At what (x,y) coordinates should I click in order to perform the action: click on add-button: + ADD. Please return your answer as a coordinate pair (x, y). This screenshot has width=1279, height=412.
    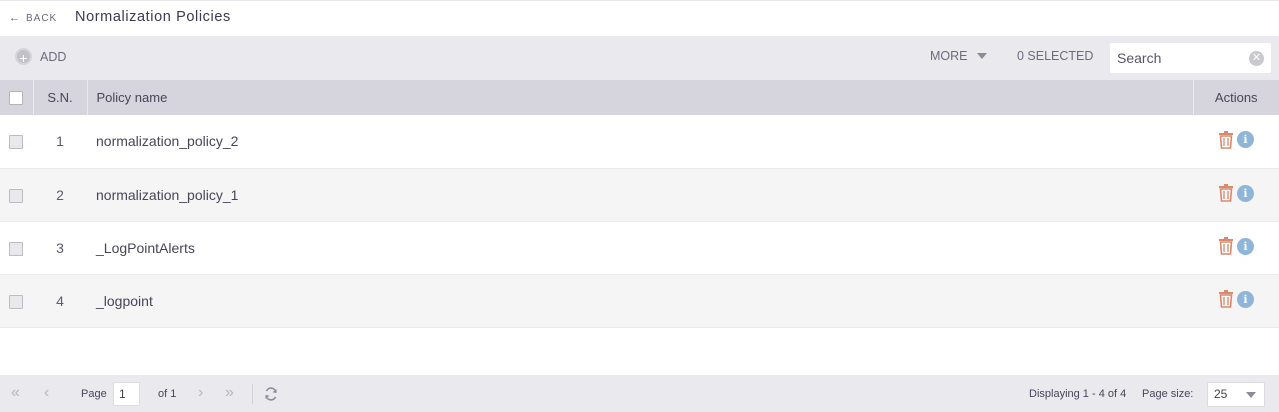
    Looking at the image, I should click on (41, 57).